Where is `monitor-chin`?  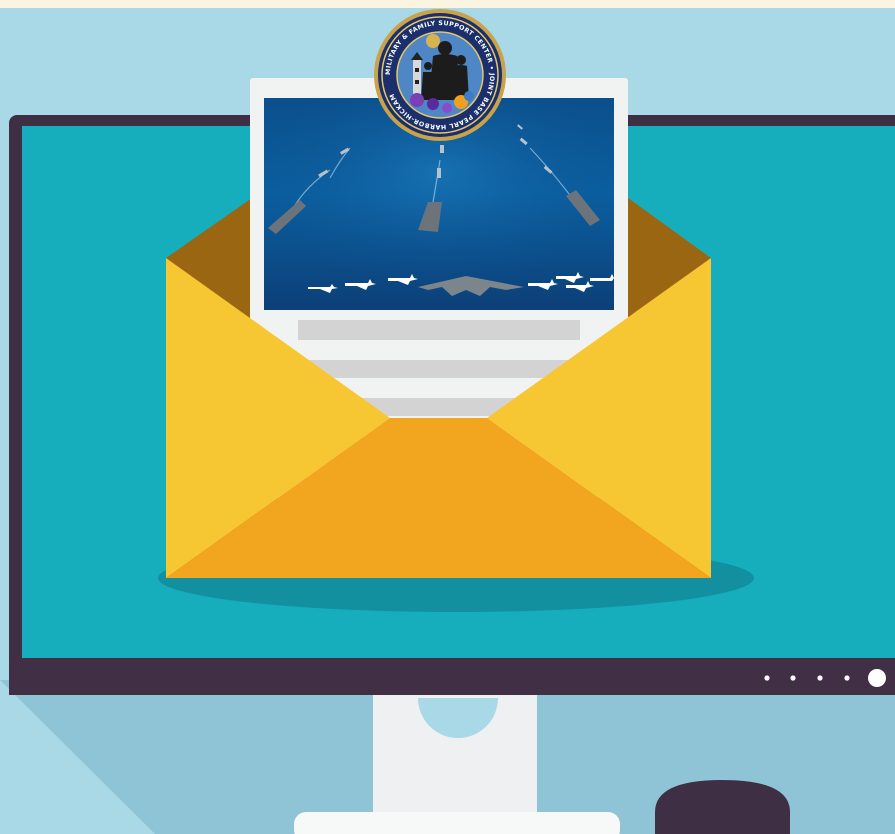
monitor-chin is located at coordinates (452, 676).